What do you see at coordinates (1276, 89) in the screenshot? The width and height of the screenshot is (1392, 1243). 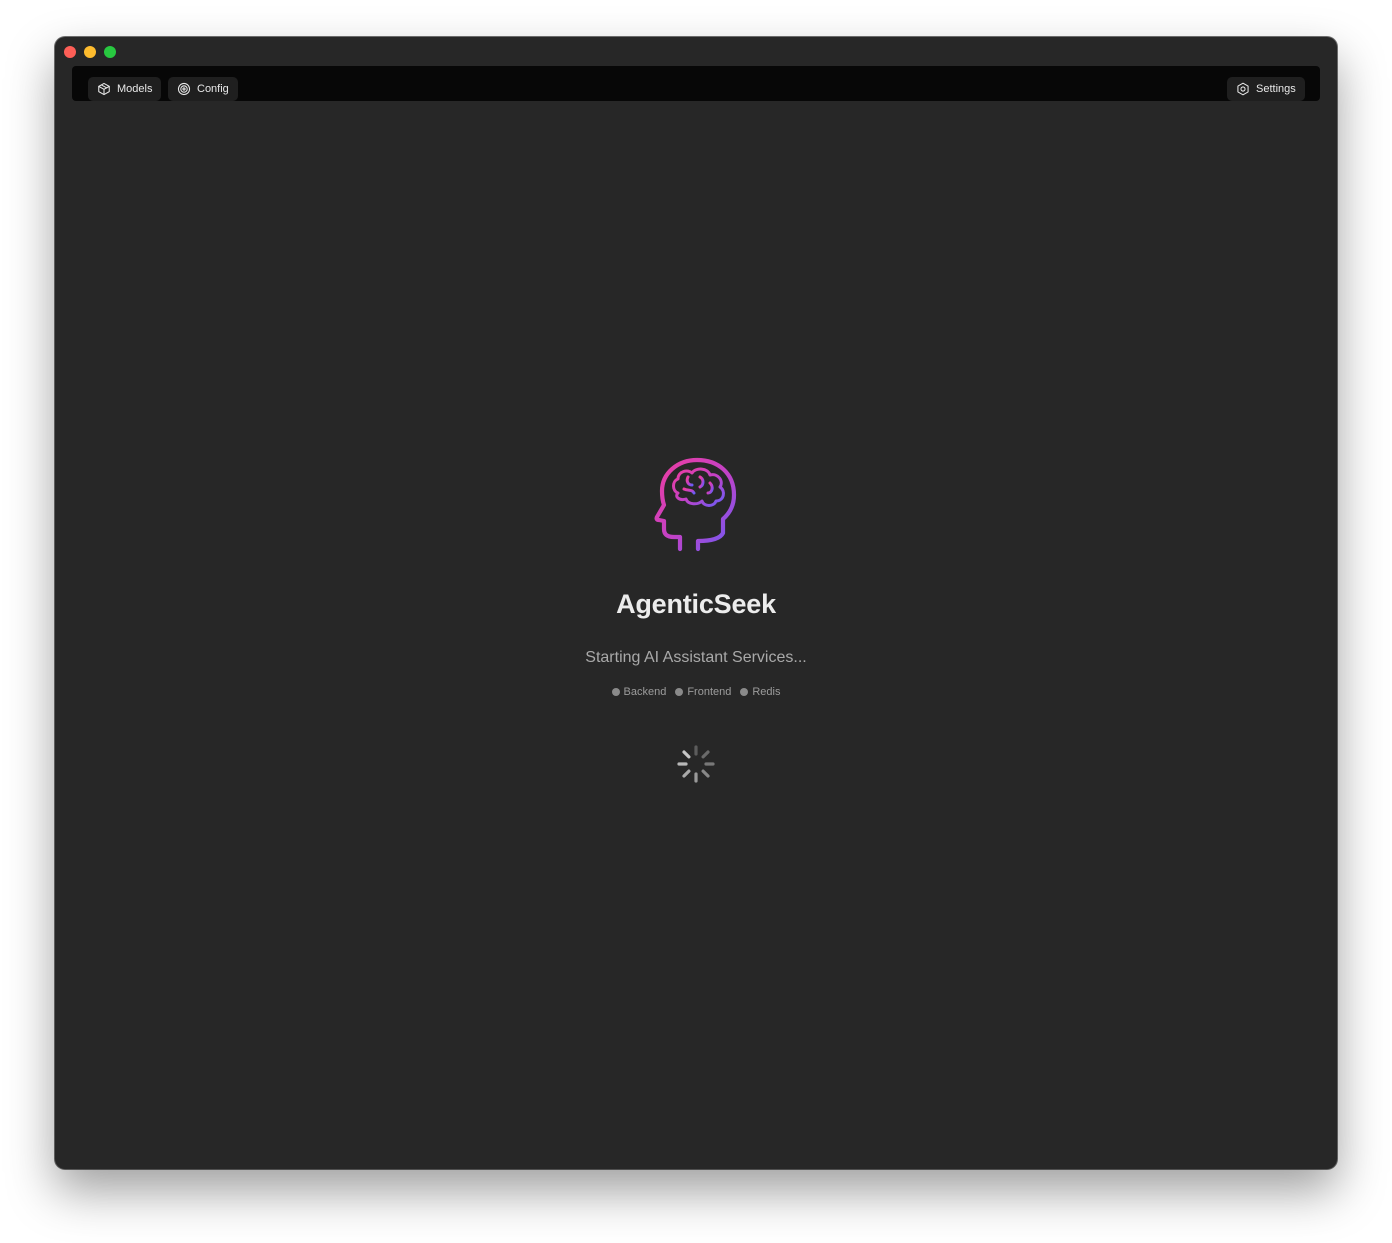 I see `settings-label: Settings` at bounding box center [1276, 89].